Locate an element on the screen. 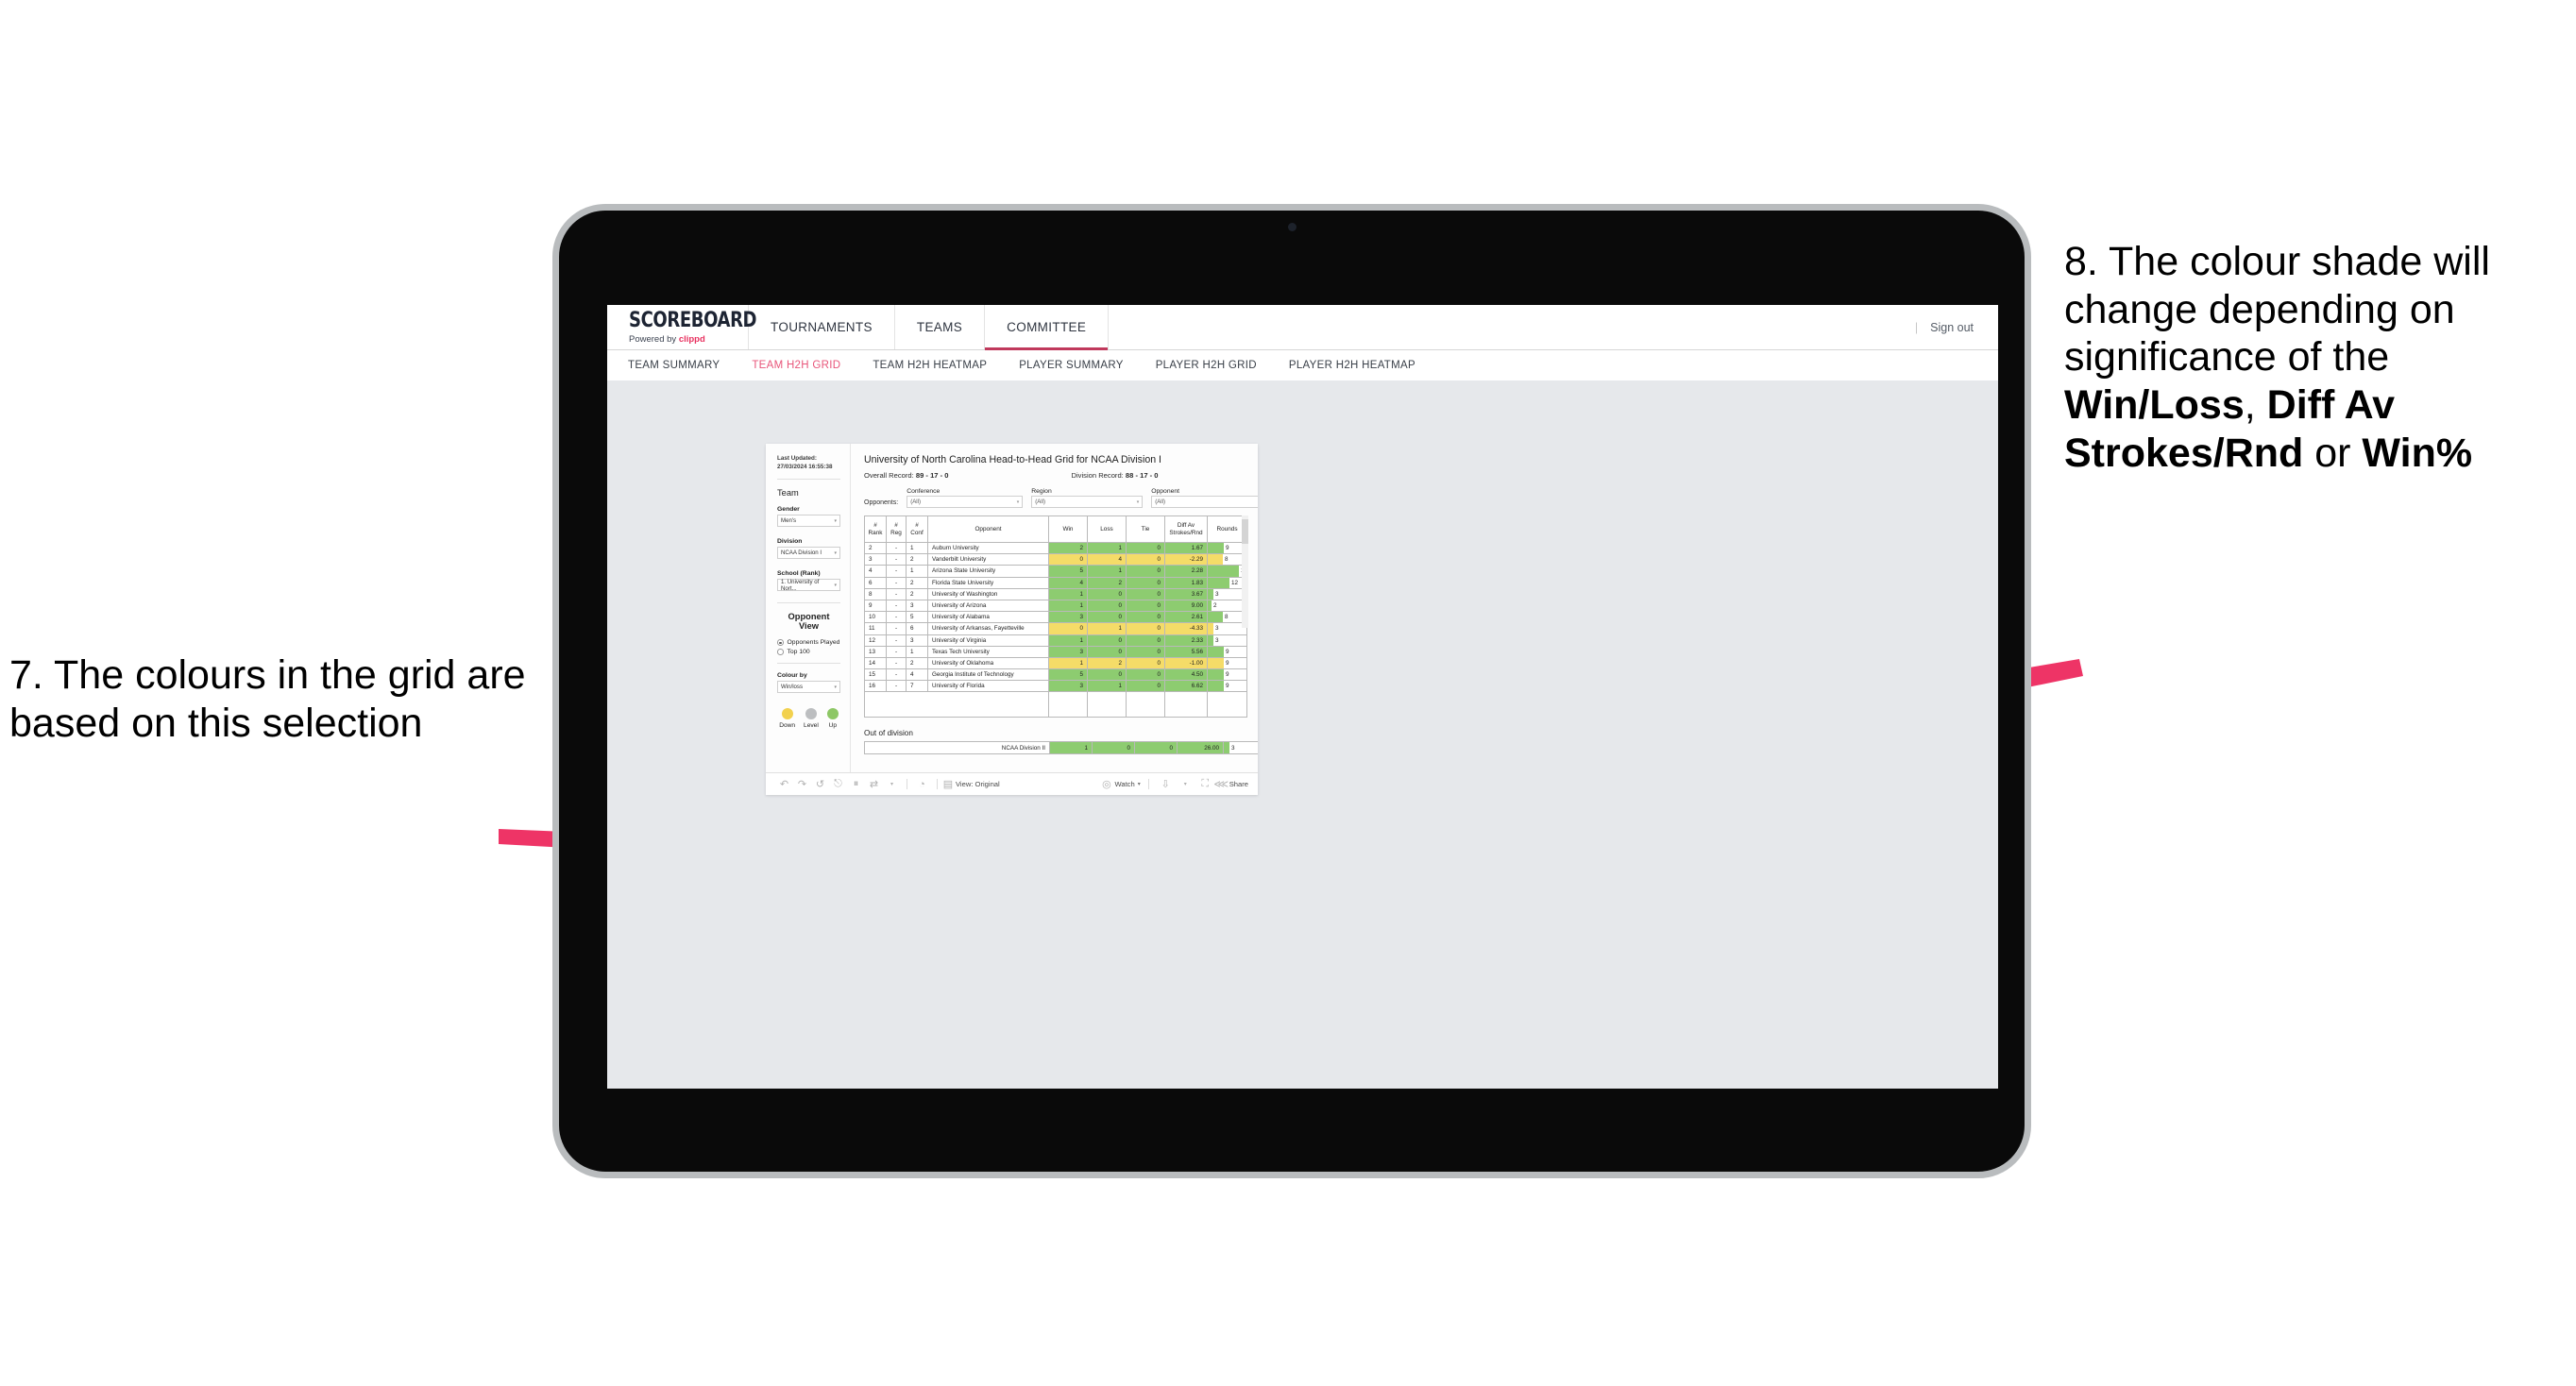  cell-conf: 1 is located at coordinates (917, 572).